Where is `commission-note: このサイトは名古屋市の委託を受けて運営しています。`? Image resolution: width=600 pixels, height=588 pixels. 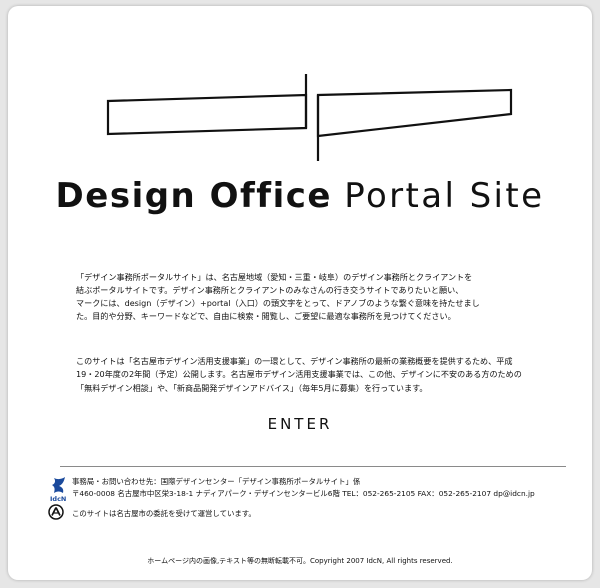 commission-note: このサイトは名古屋市の委託を受けて運営しています。 is located at coordinates (164, 513).